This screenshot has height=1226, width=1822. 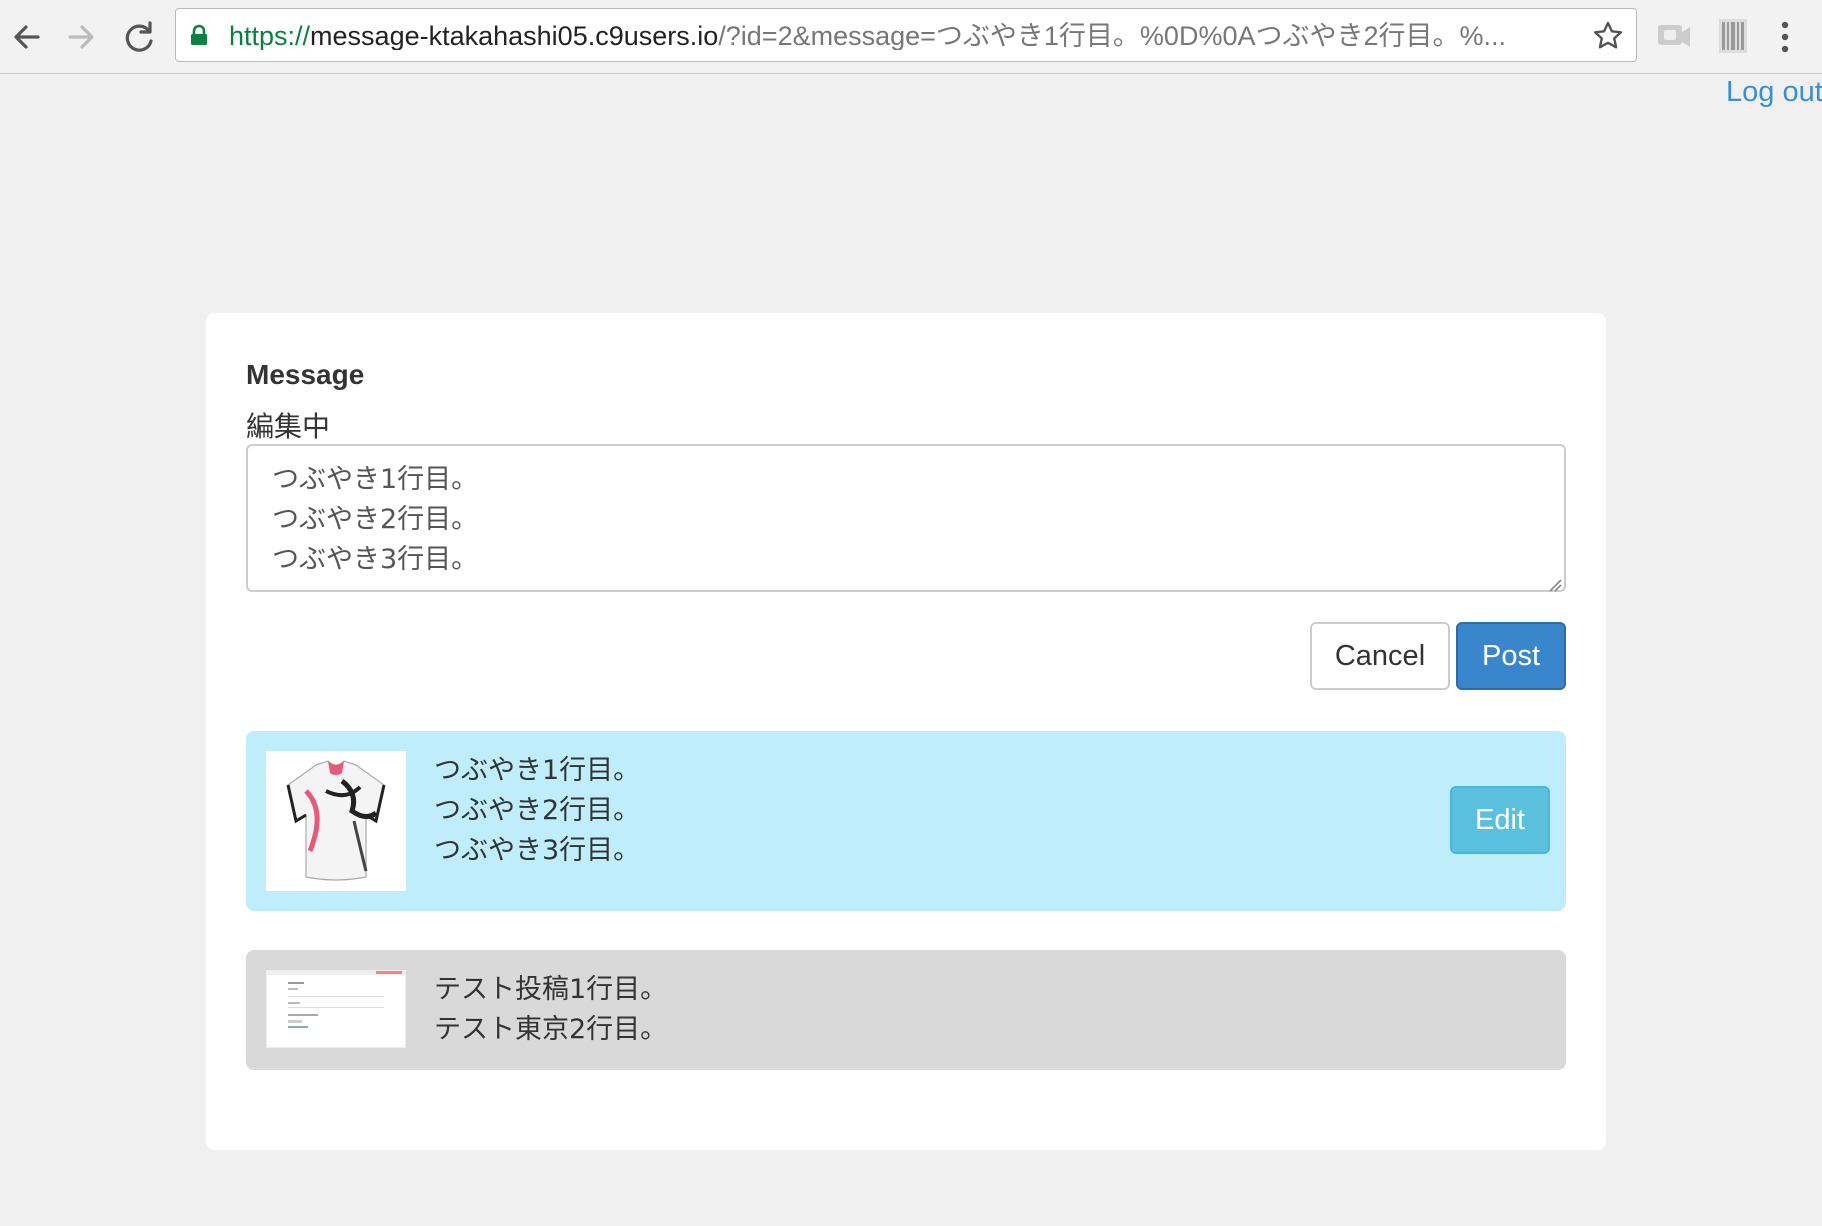 I want to click on back-button, so click(x=27, y=37).